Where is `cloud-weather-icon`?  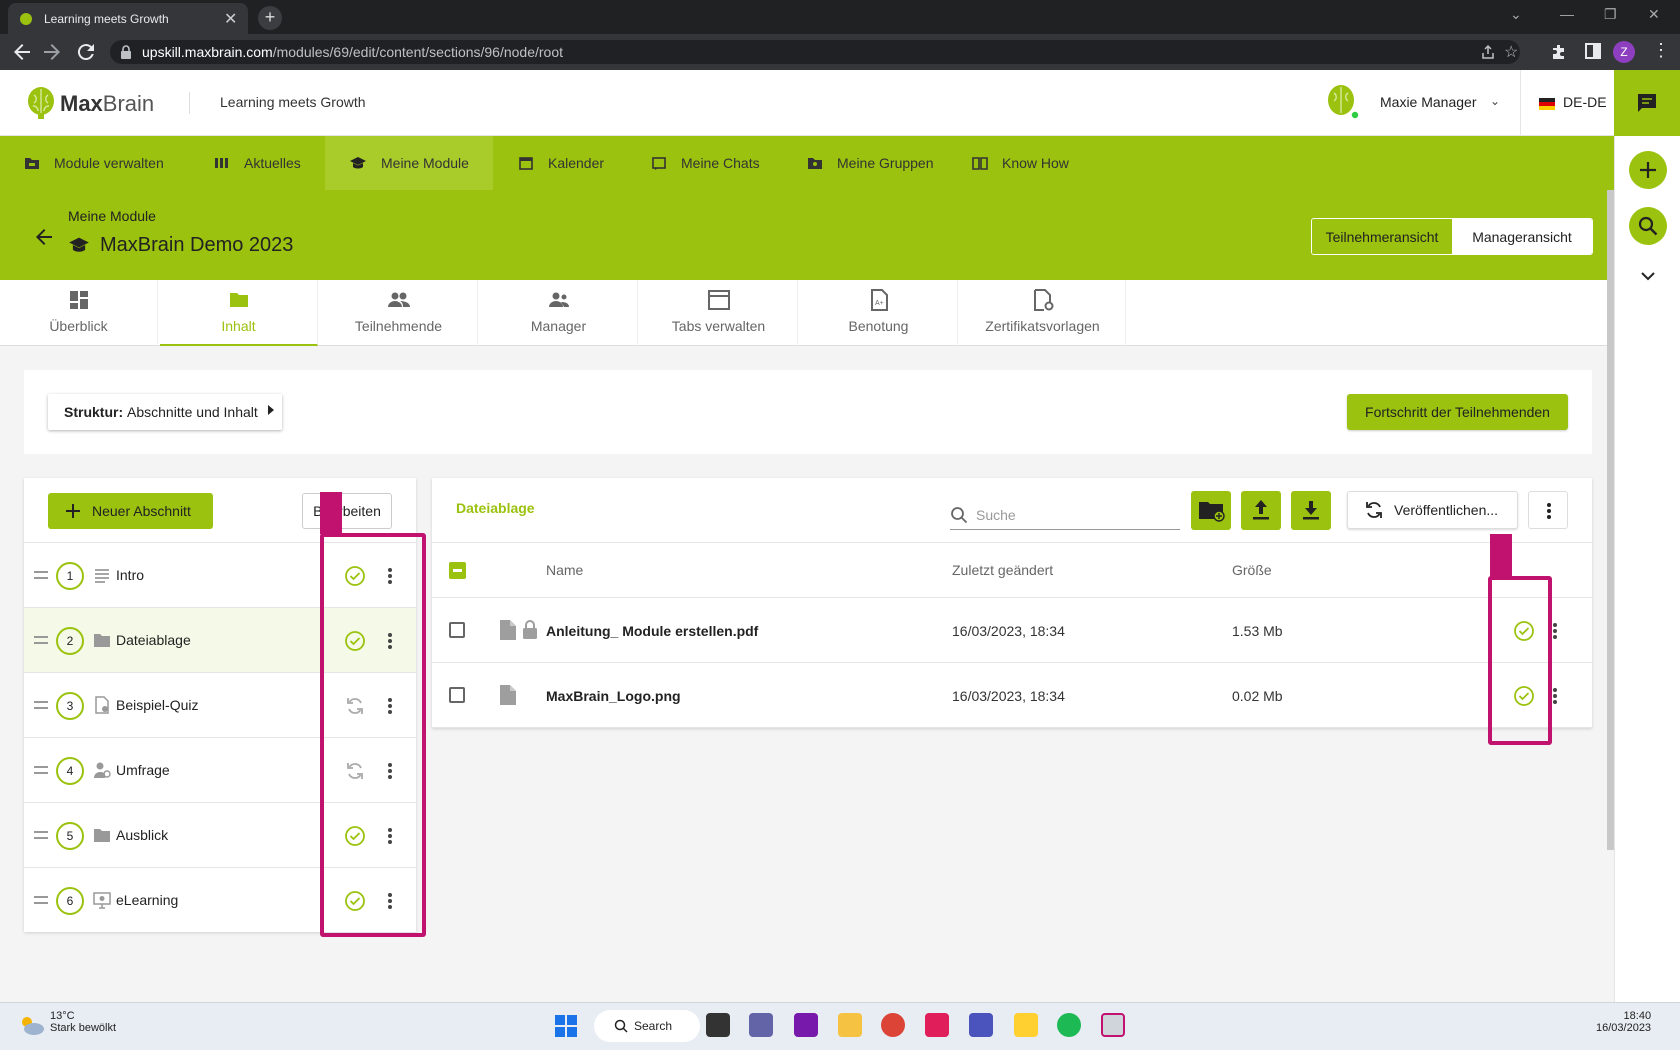
cloud-weather-icon is located at coordinates (32, 1025).